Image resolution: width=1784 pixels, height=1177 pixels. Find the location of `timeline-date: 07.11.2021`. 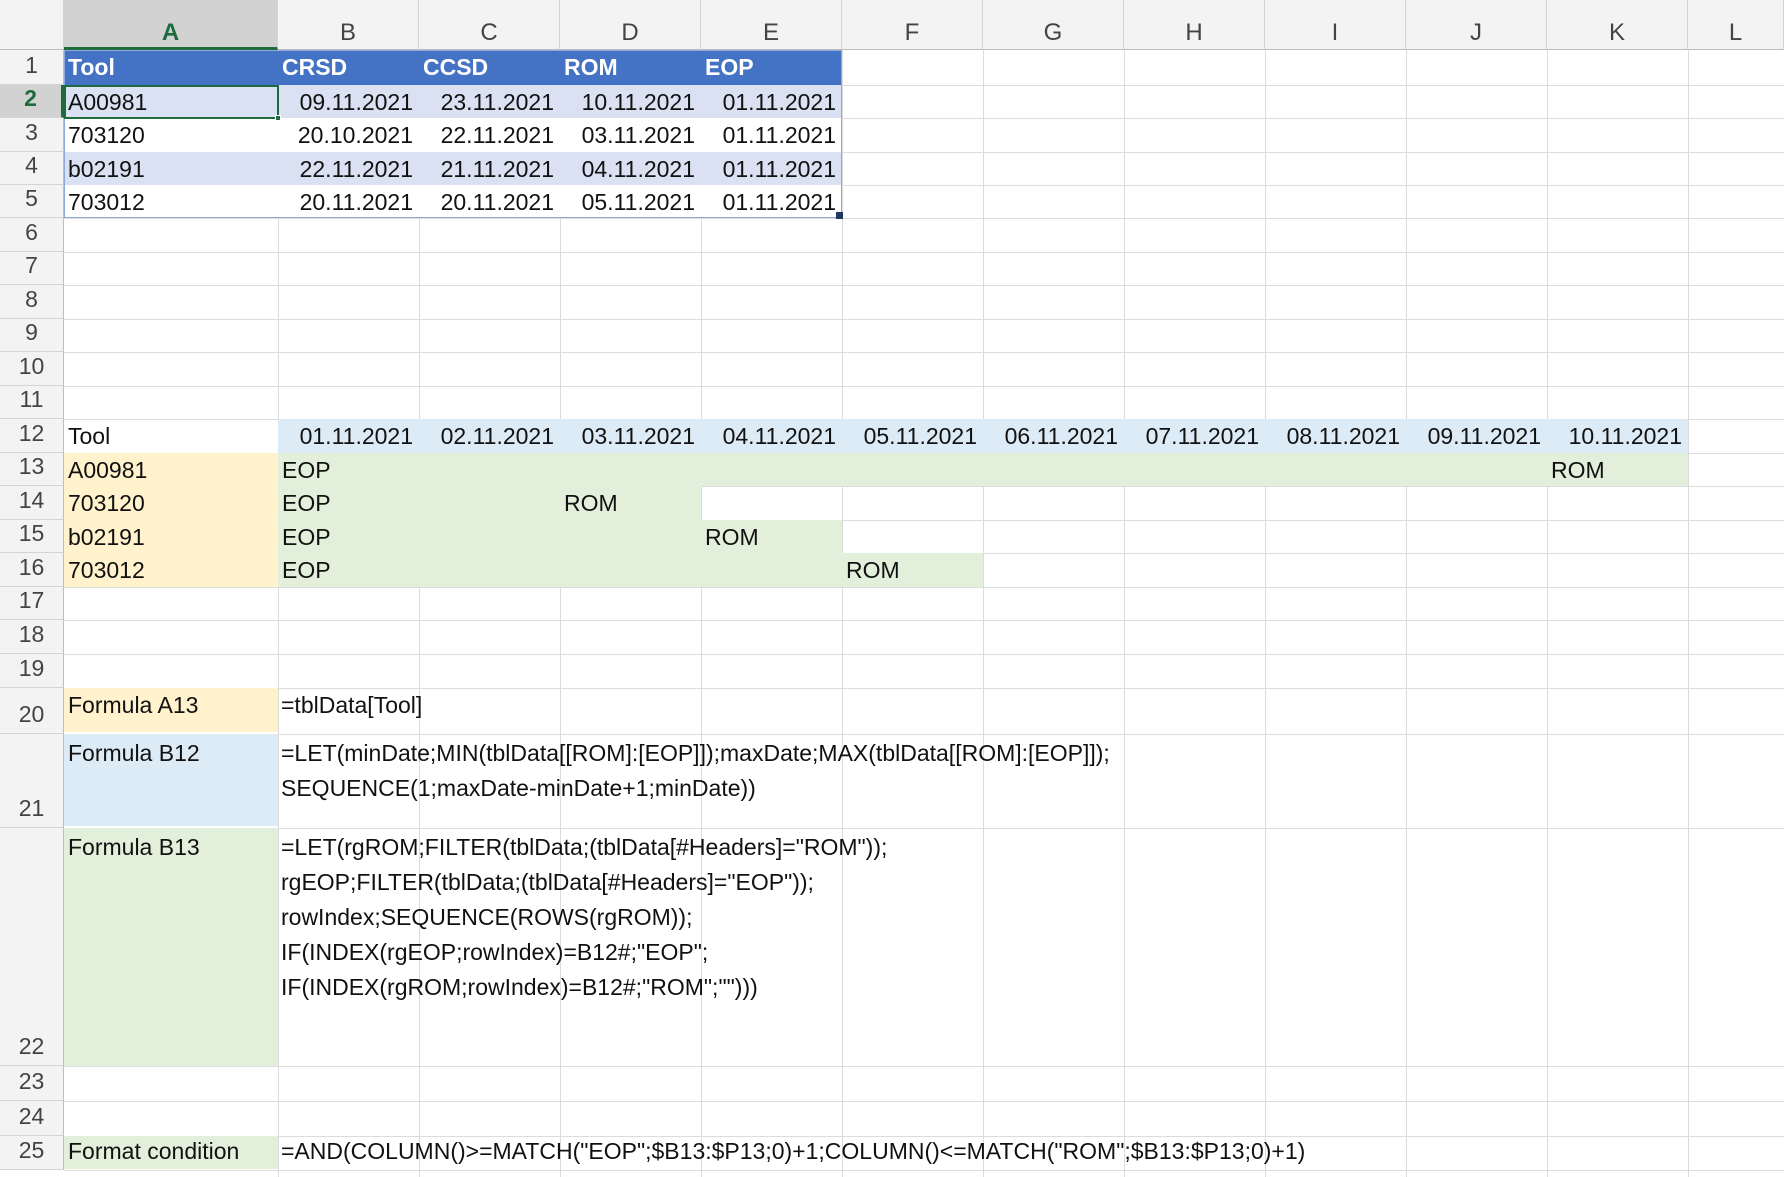

timeline-date: 07.11.2021 is located at coordinates (1191, 436).